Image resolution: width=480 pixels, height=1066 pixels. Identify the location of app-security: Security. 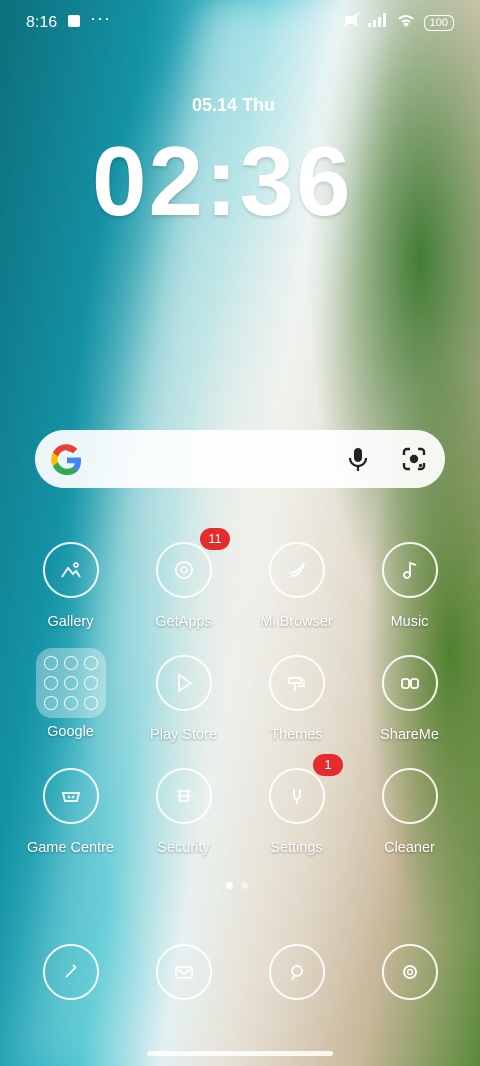
(183, 812).